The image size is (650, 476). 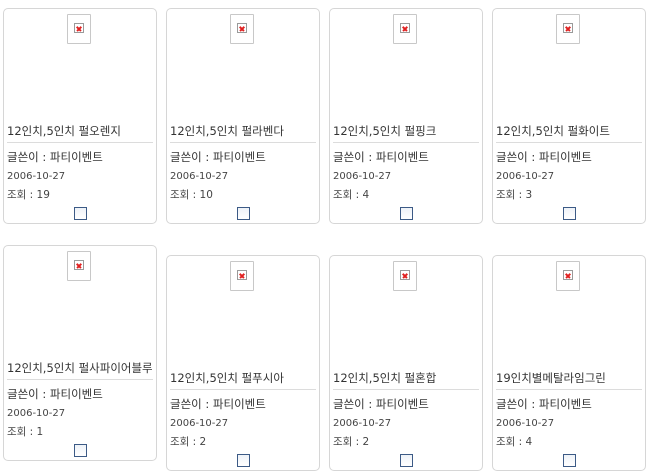 What do you see at coordinates (191, 195) in the screenshot?
I see `post-views: 조회 : 10` at bounding box center [191, 195].